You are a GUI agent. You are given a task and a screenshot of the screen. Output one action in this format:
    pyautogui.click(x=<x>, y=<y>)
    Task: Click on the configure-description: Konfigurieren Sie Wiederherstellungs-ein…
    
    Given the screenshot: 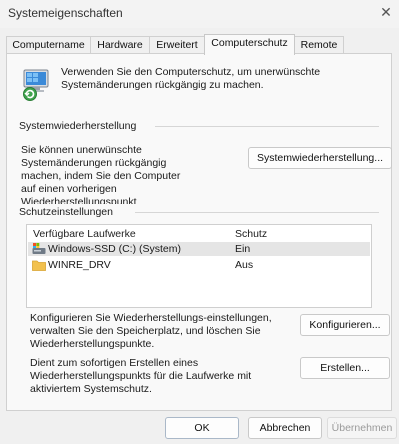 What is the action you would take?
    pyautogui.click(x=151, y=331)
    